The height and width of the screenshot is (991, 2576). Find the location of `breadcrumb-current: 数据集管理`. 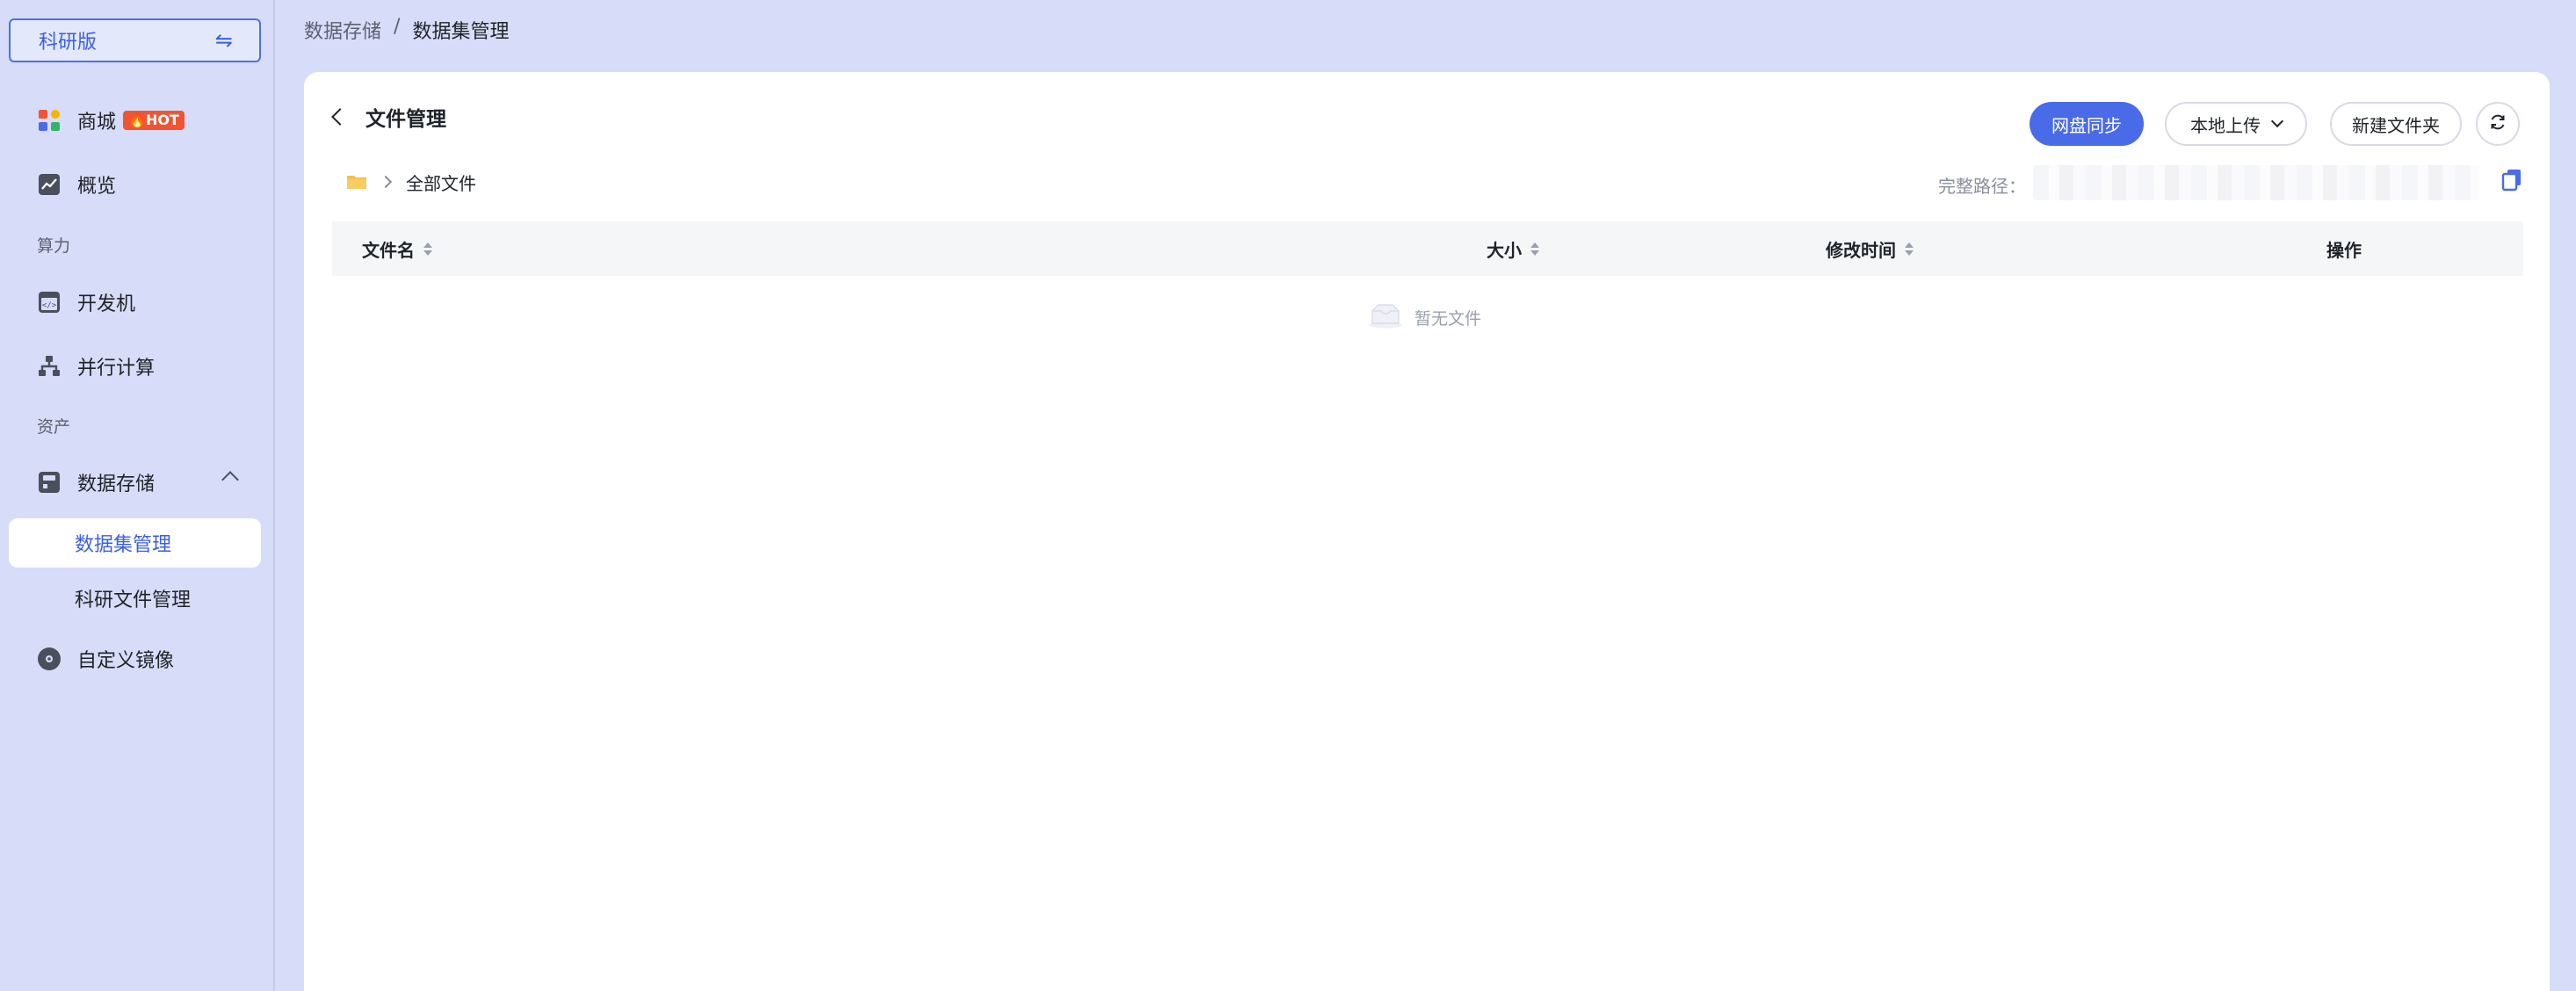

breadcrumb-current: 数据集管理 is located at coordinates (461, 32).